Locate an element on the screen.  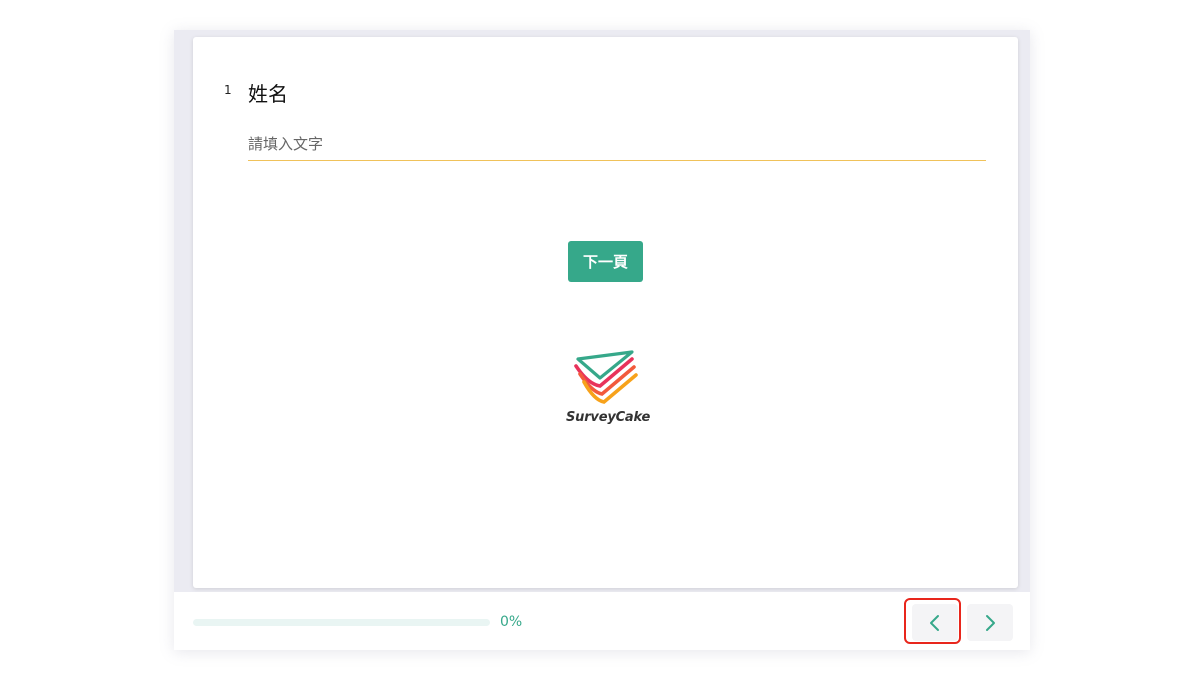
next-page-nav-button is located at coordinates (990, 622).